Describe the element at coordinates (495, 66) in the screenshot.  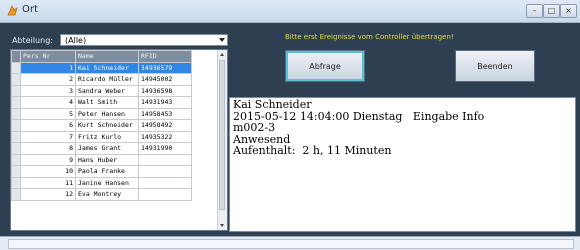
I see `exit-button: Beenden` at that location.